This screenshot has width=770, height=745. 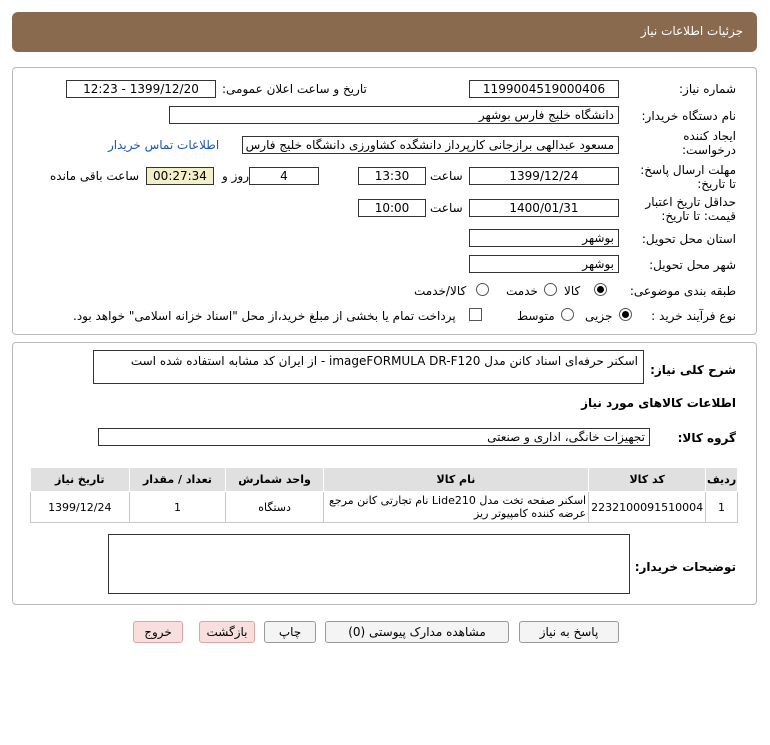 I want to click on purchase-type-label: نوع فرآیند خرید :, so click(x=693, y=316).